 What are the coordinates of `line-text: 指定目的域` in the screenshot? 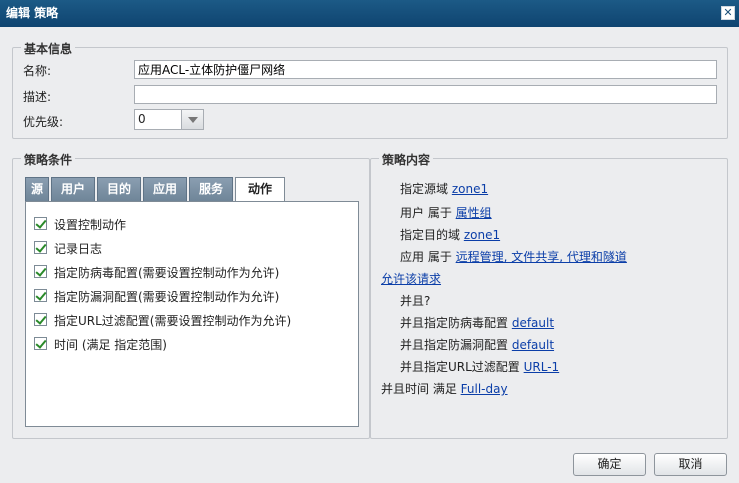 It's located at (432, 235).